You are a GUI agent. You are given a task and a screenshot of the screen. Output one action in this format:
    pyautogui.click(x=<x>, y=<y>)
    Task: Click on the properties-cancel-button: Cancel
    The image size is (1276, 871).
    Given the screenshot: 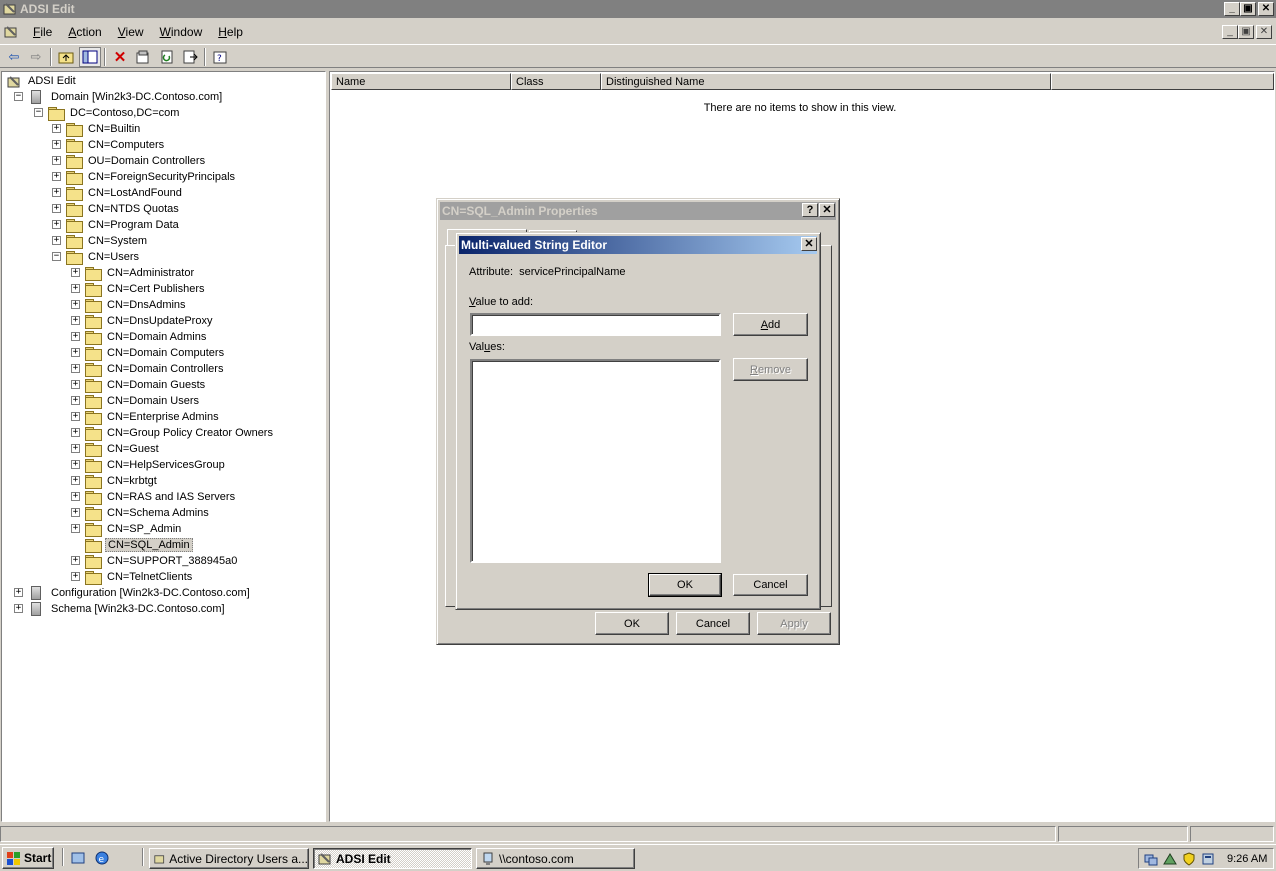 What is the action you would take?
    pyautogui.click(x=713, y=623)
    